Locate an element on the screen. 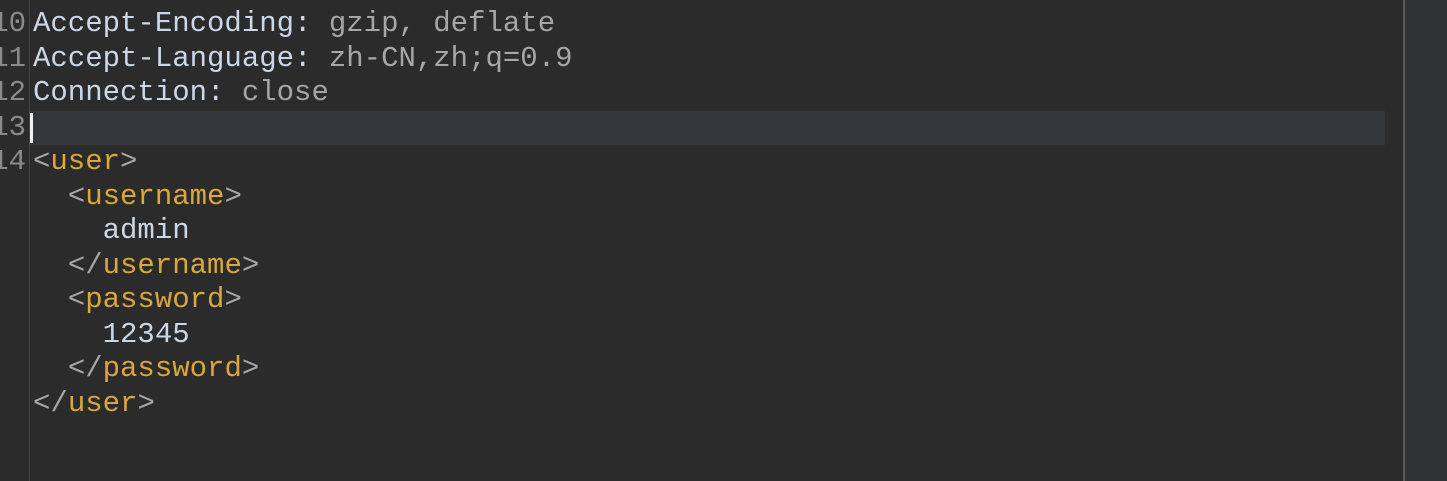  xml-line: </password> is located at coordinates (163, 368).